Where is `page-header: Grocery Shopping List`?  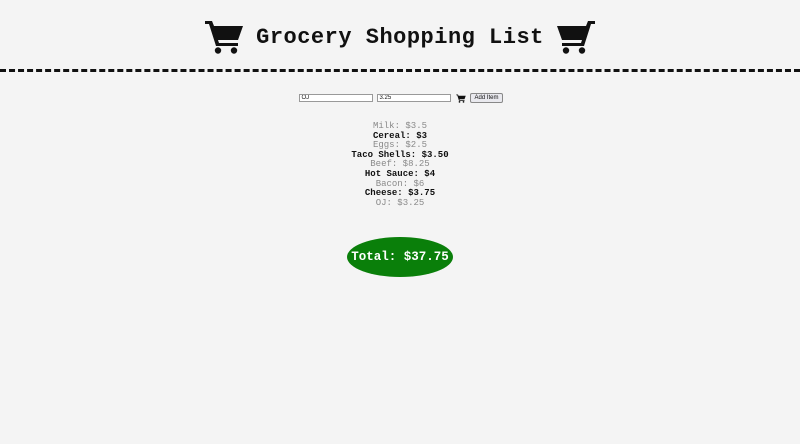 page-header: Grocery Shopping List is located at coordinates (400, 37).